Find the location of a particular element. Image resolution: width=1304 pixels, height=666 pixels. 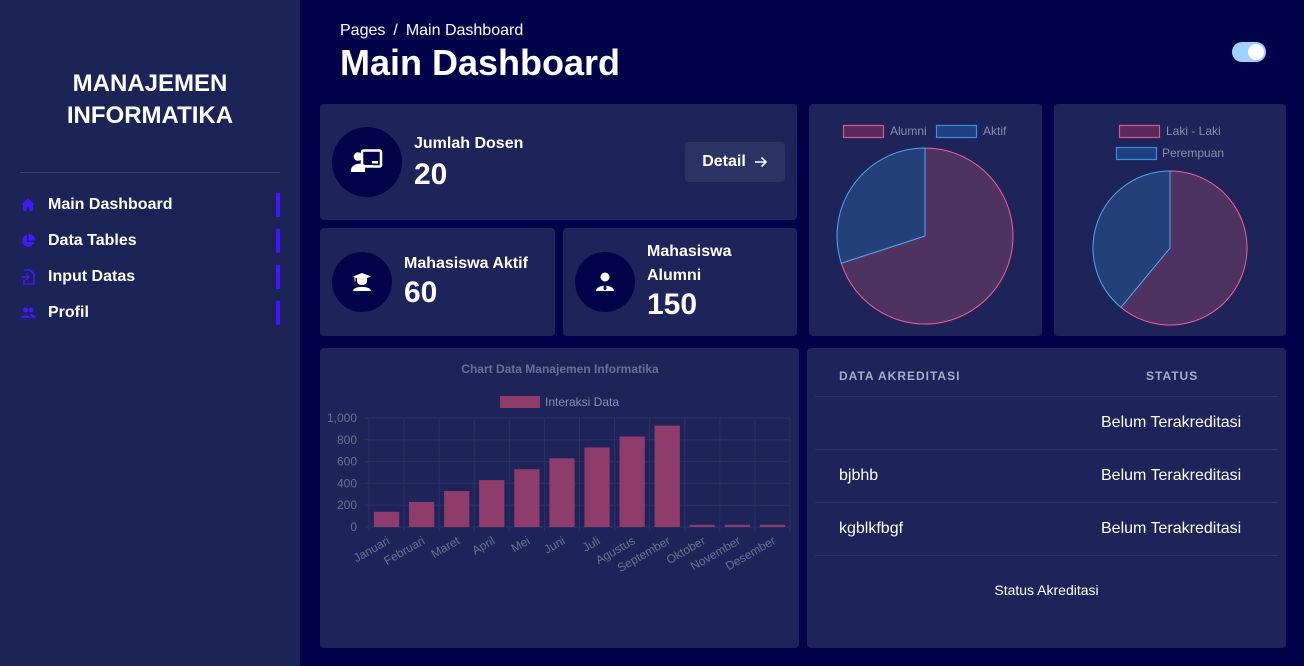

home-icon is located at coordinates (28, 205).